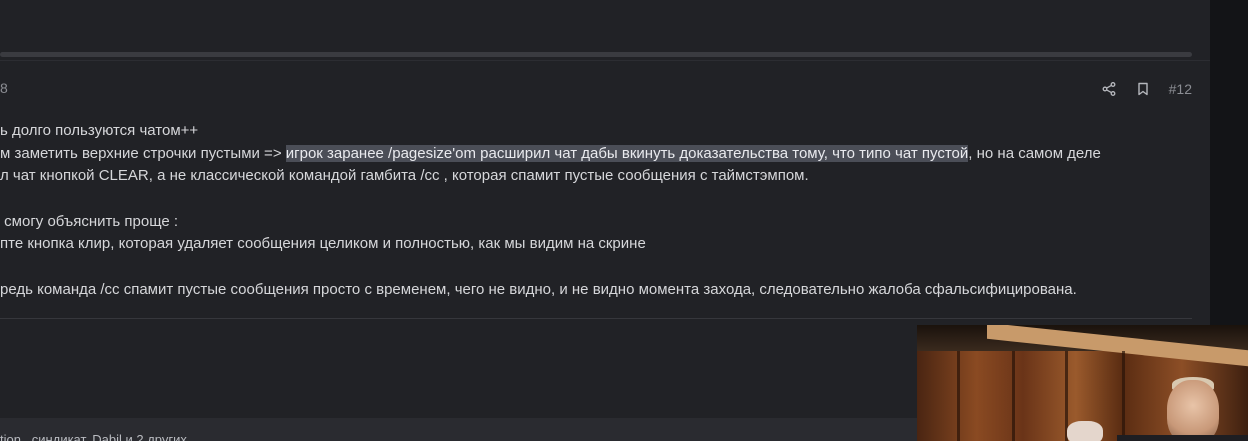 Image resolution: width=1248 pixels, height=441 pixels. I want to click on share-icon, so click(1109, 89).